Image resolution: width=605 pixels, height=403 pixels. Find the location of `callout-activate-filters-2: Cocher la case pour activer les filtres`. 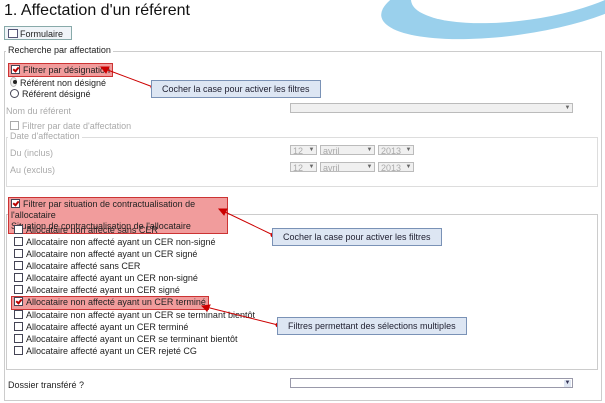

callout-activate-filters-2: Cocher la case pour activer les filtres is located at coordinates (357, 237).